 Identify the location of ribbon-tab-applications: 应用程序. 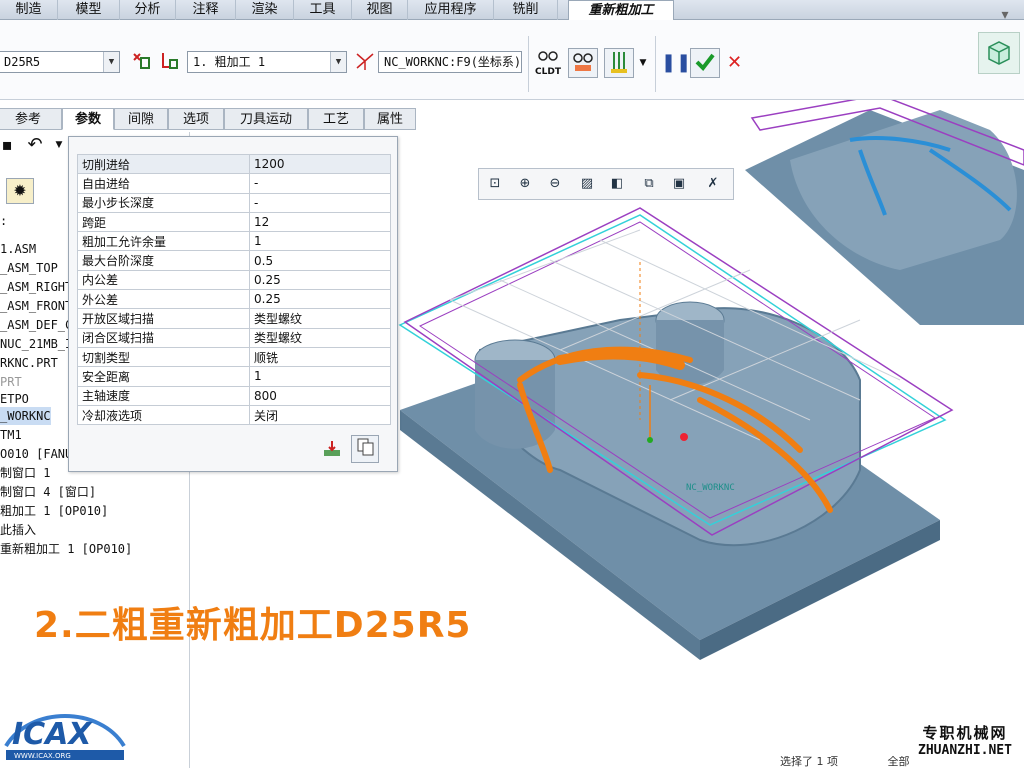
(451, 10).